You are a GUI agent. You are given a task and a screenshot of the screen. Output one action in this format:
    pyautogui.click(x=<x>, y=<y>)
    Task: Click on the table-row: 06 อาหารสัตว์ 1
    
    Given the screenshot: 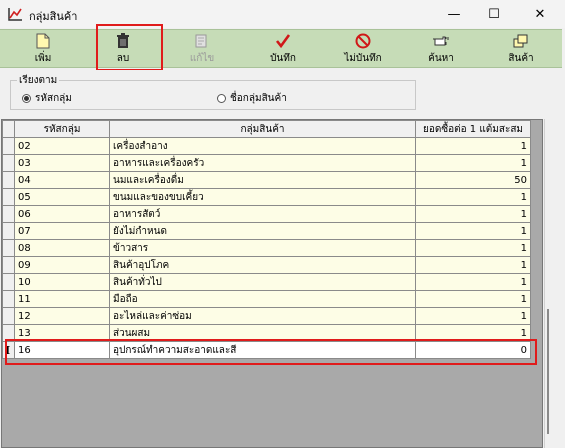 What is the action you would take?
    pyautogui.click(x=266, y=214)
    